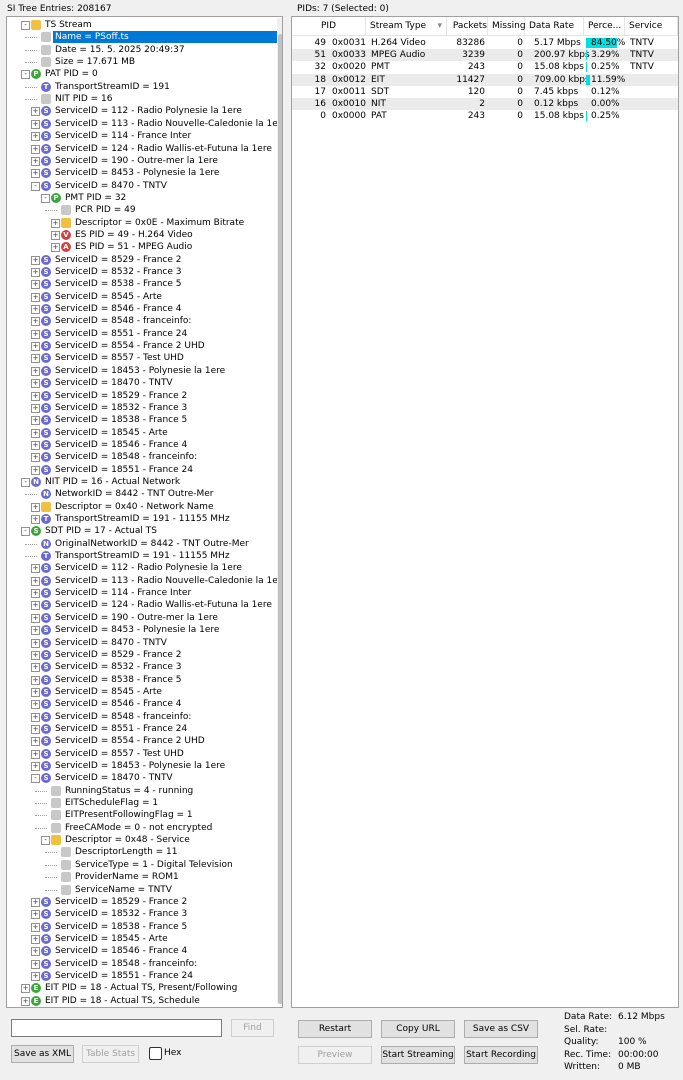 This screenshot has width=683, height=1080. What do you see at coordinates (141, 556) in the screenshot?
I see `tree-node: T TransportStreamID = 191 - 11155 MHz` at bounding box center [141, 556].